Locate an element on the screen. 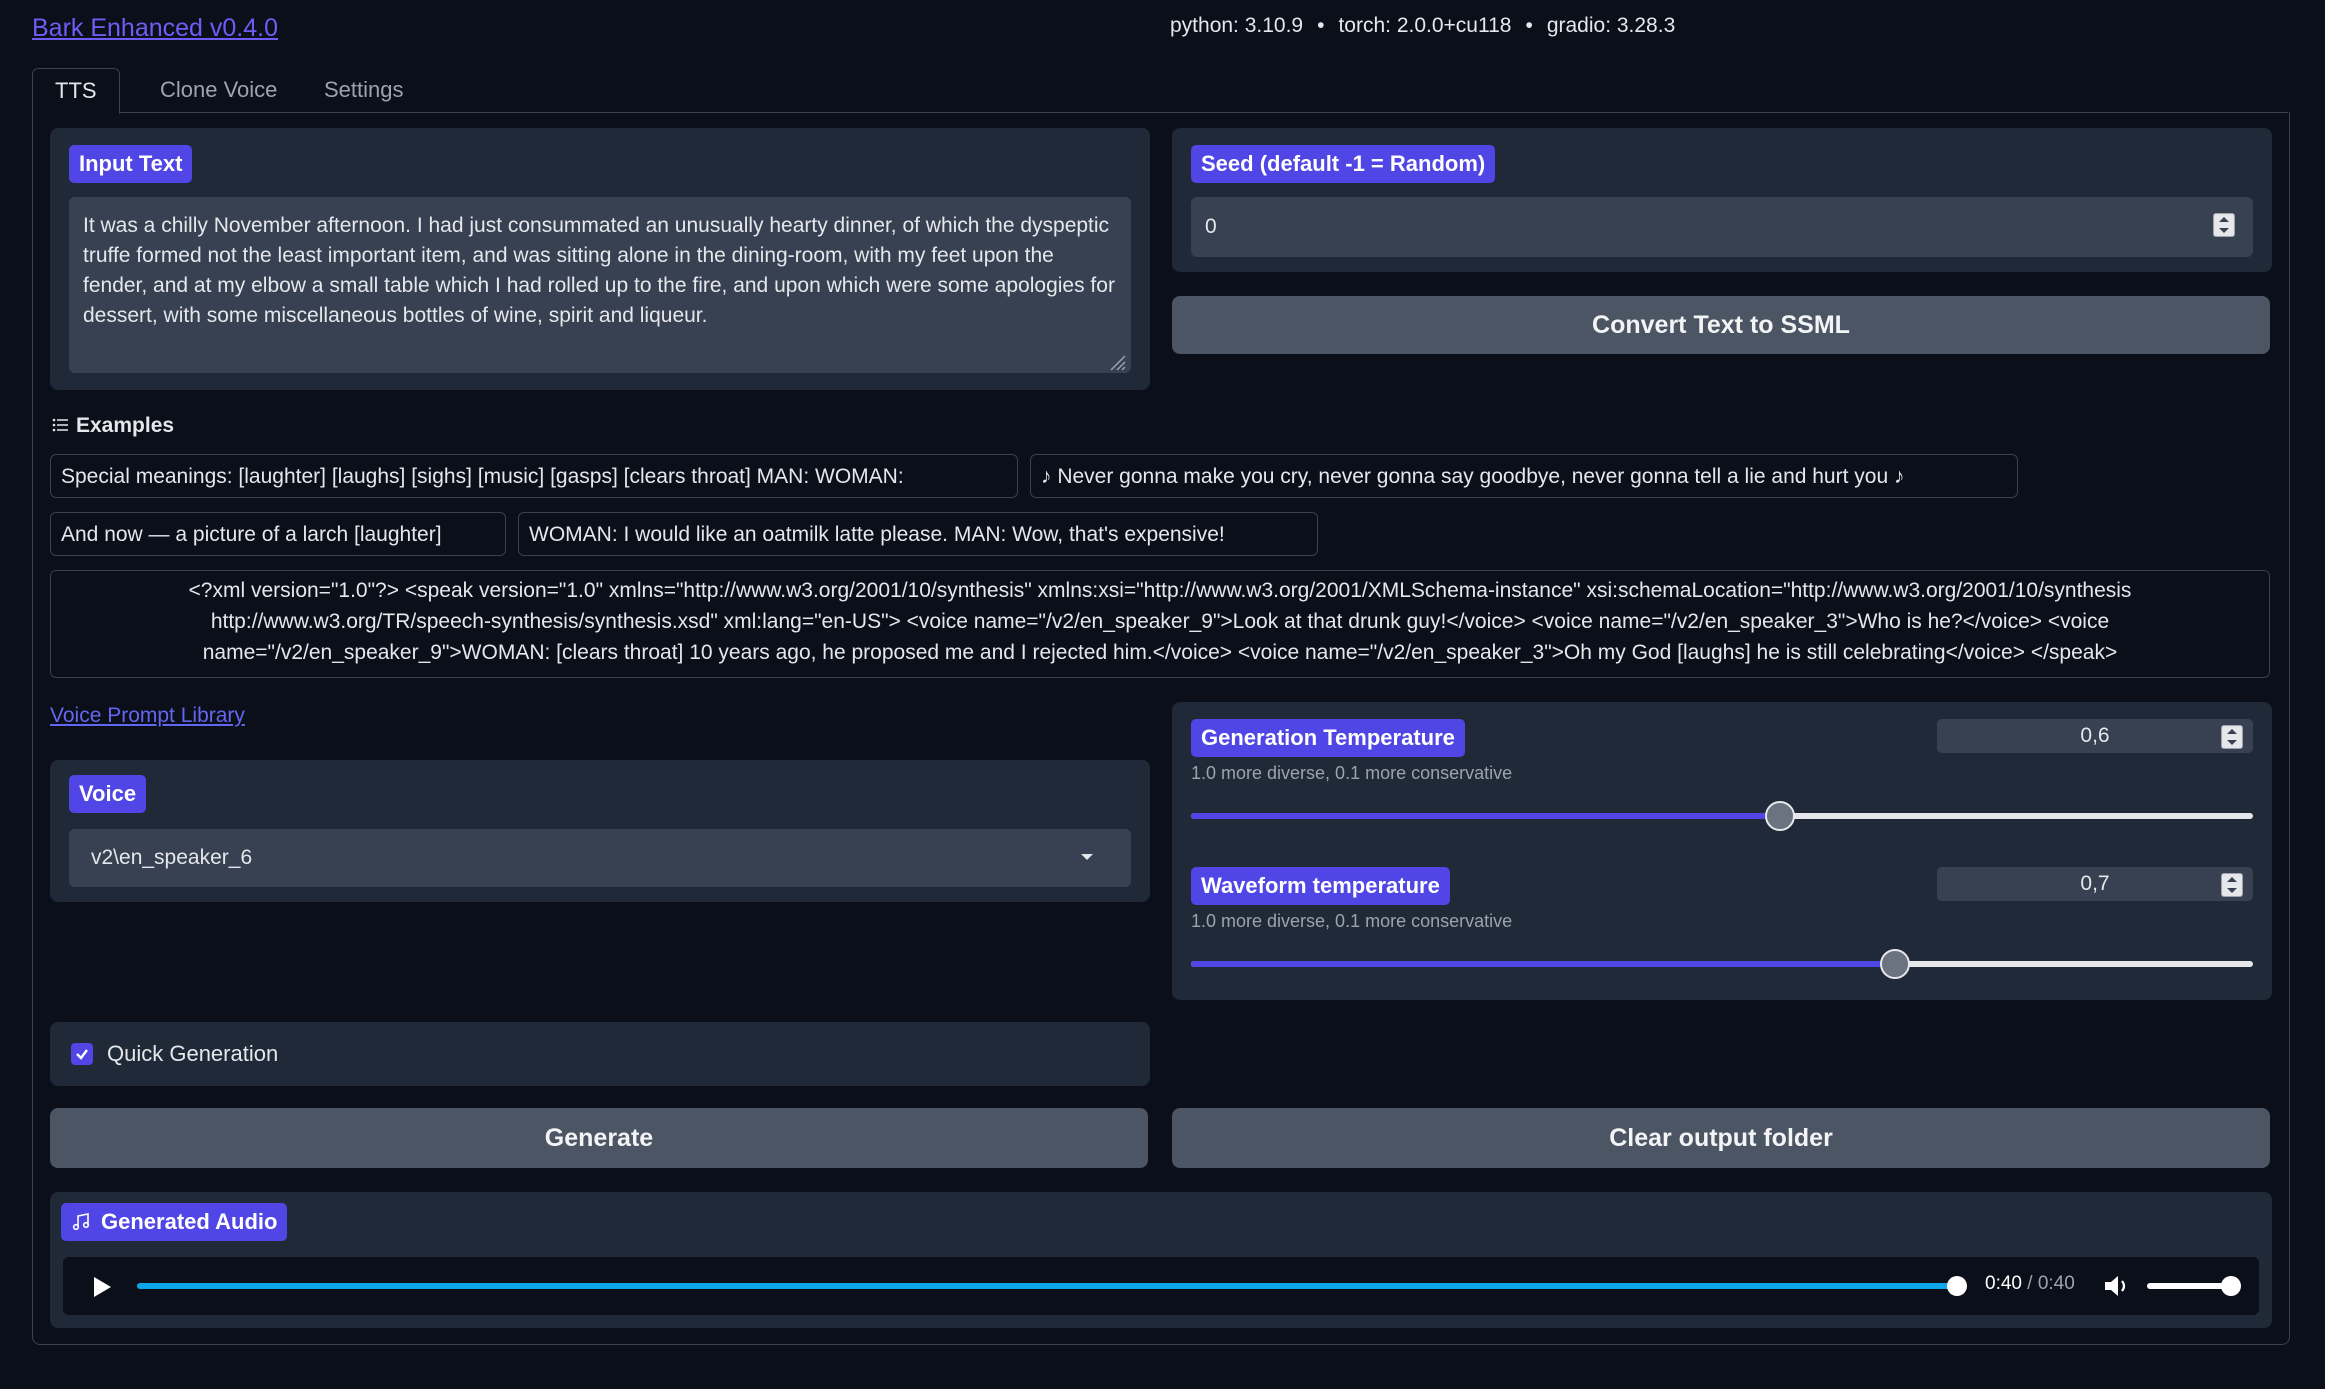 This screenshot has width=2325, height=1389. app-title-link: Bark Enhanced v0.4.0 is located at coordinates (155, 28).